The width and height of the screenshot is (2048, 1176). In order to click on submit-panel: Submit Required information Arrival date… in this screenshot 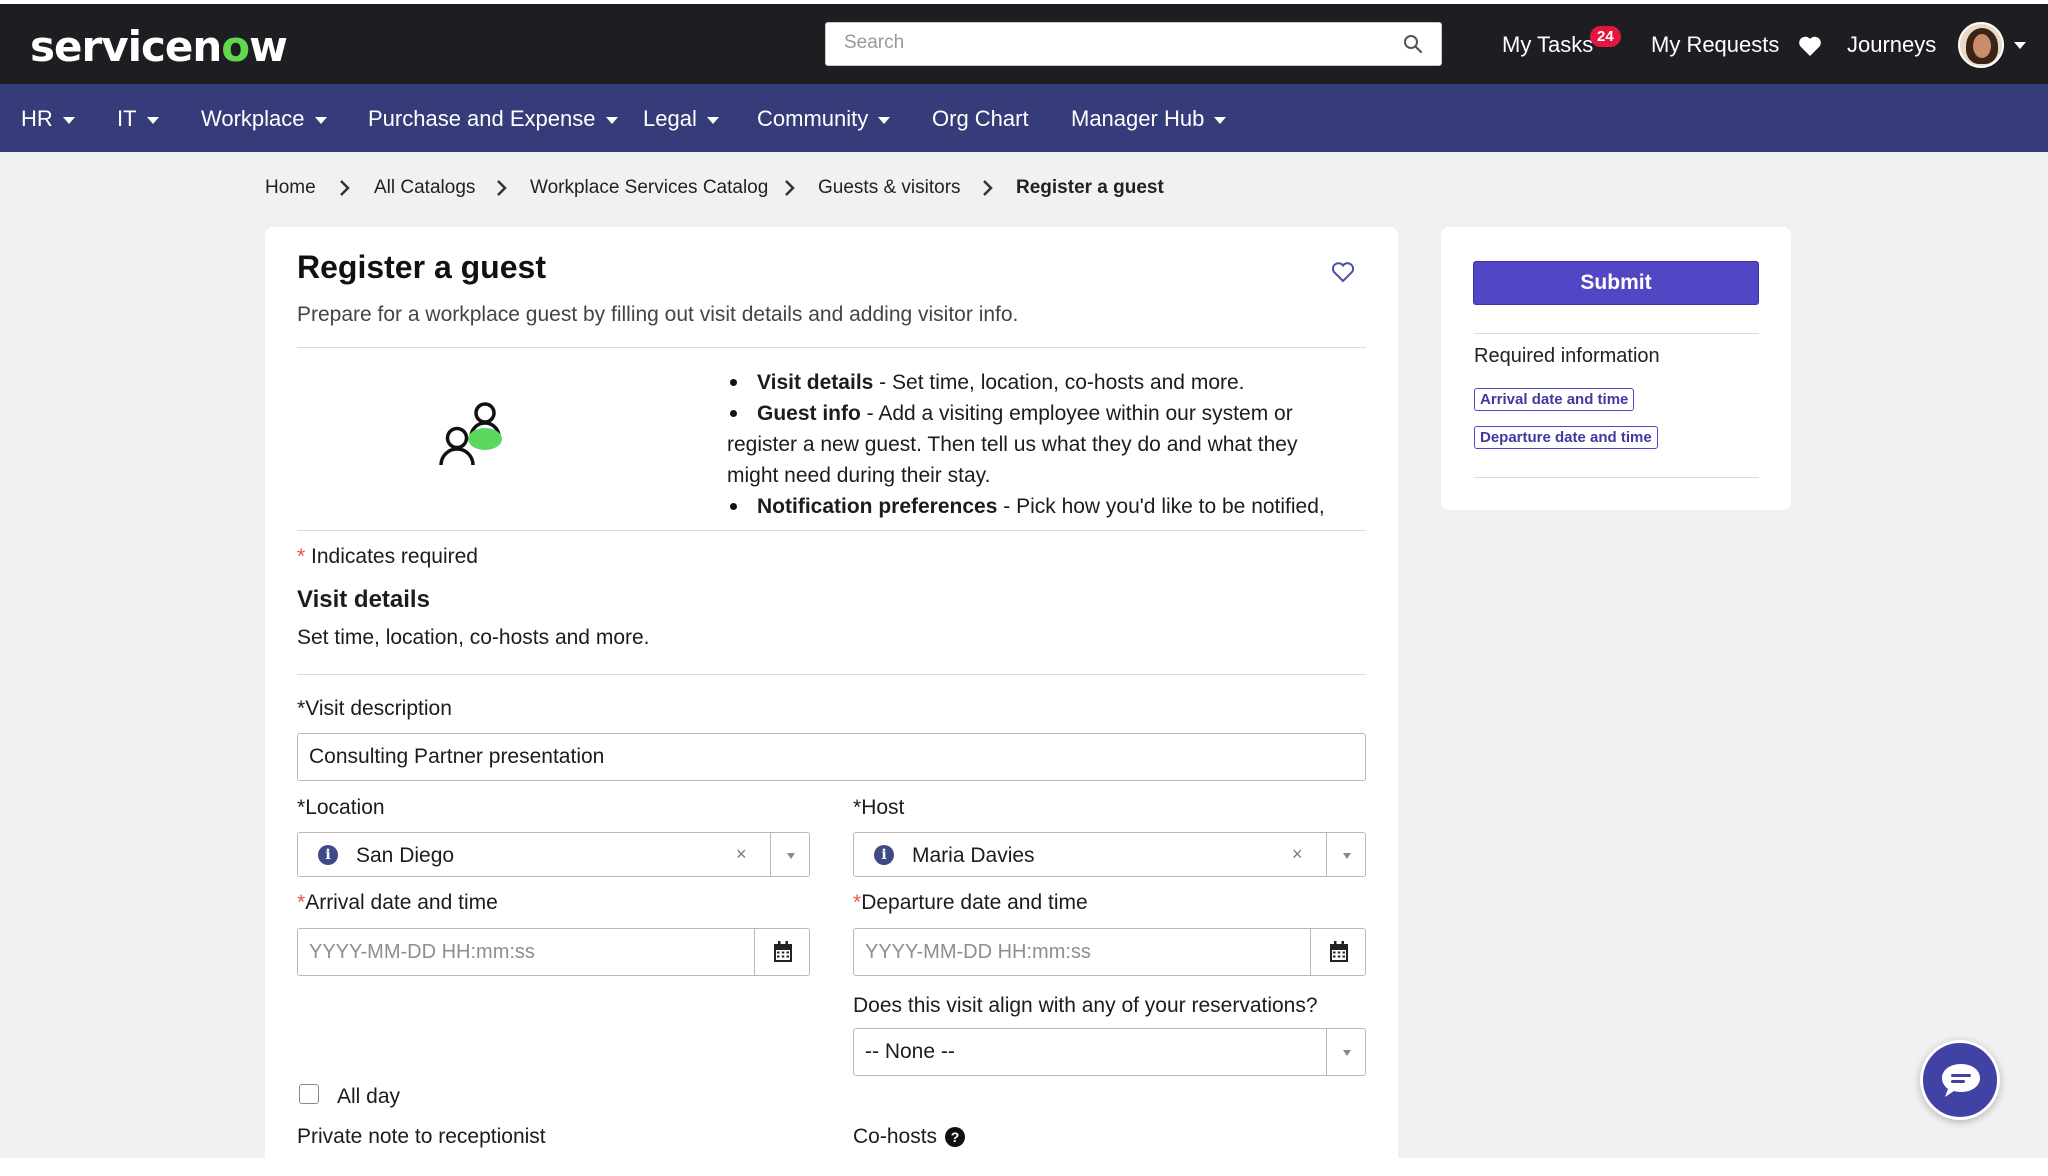, I will do `click(1616, 368)`.